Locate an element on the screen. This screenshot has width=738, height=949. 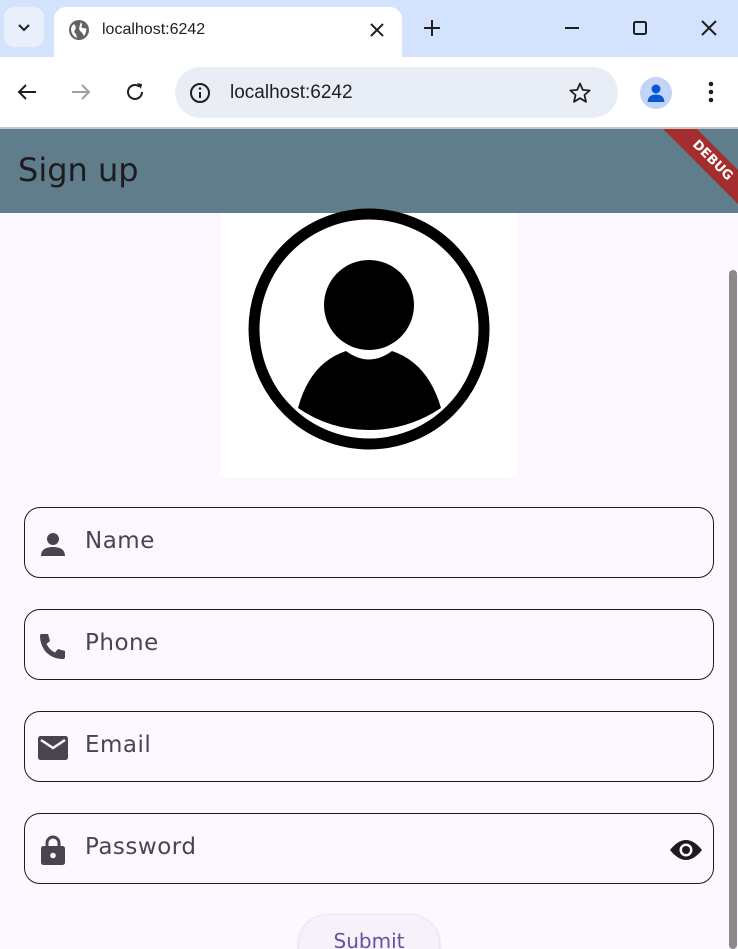
password-field: Password is located at coordinates (369, 848).